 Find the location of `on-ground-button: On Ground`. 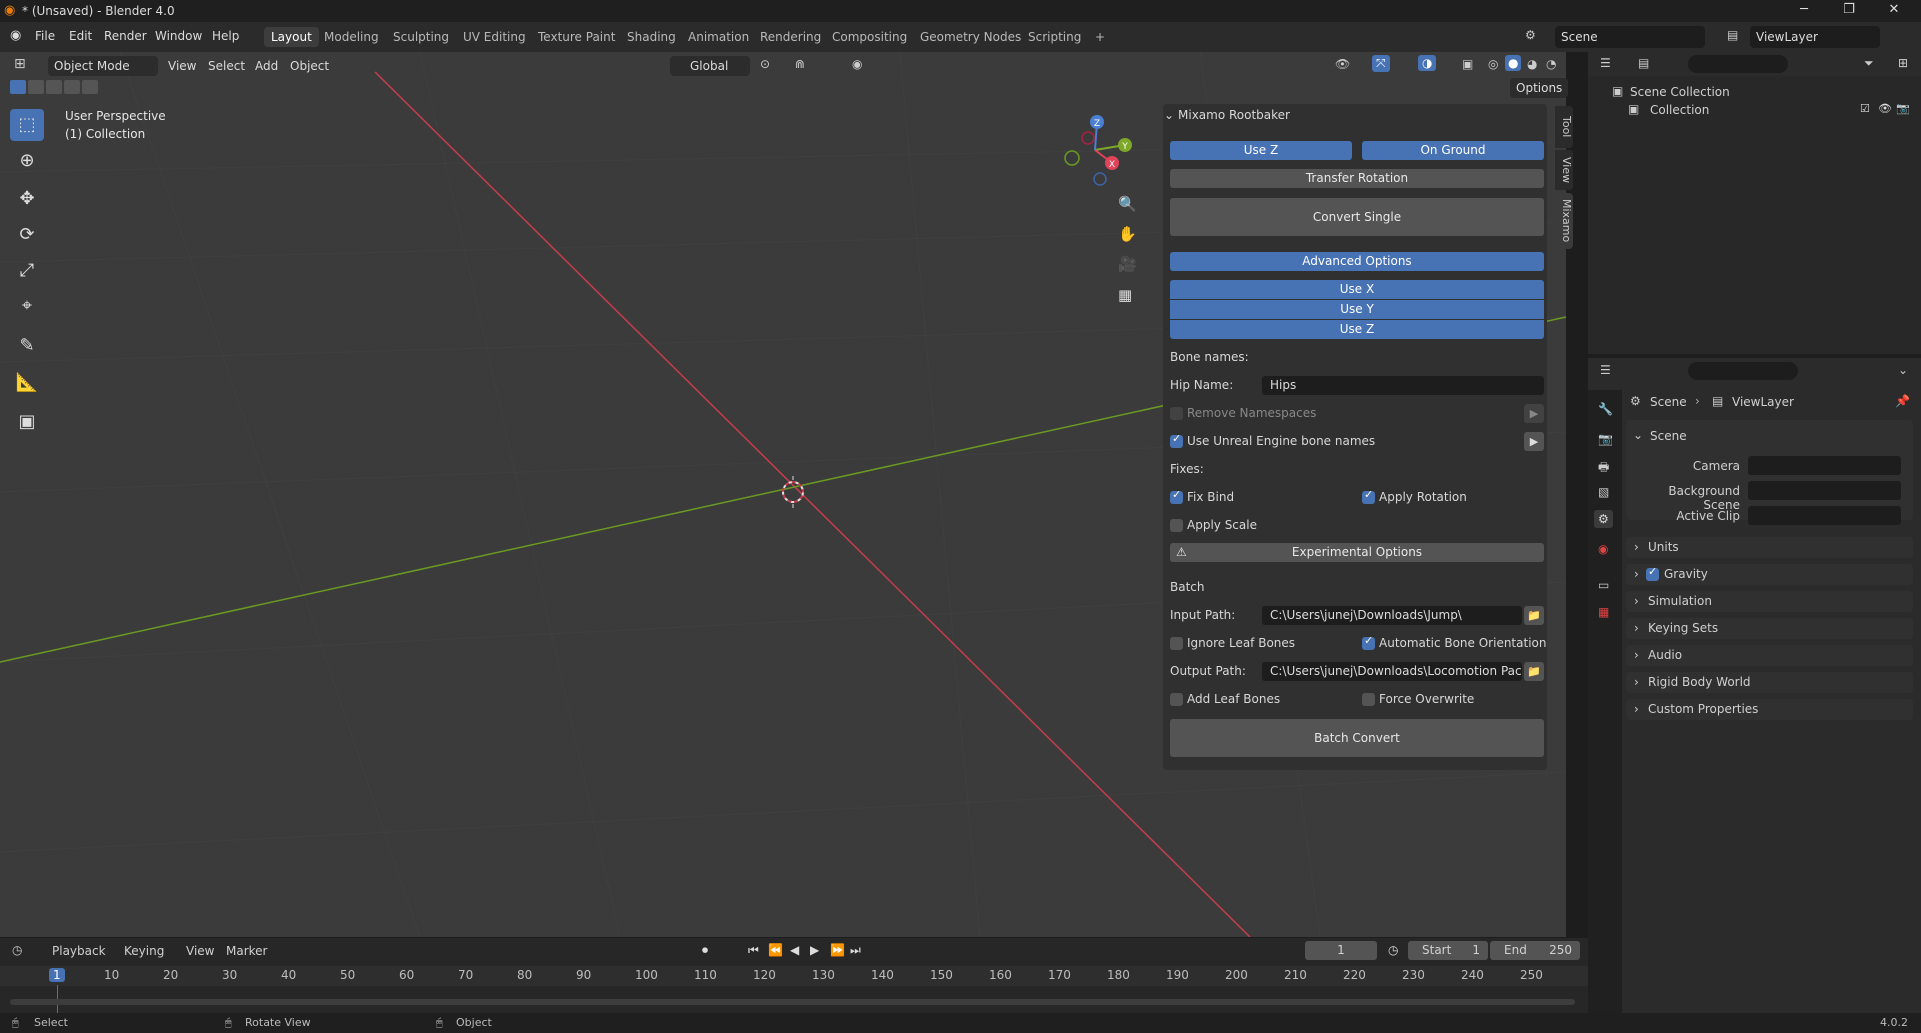

on-ground-button: On Ground is located at coordinates (1453, 150).